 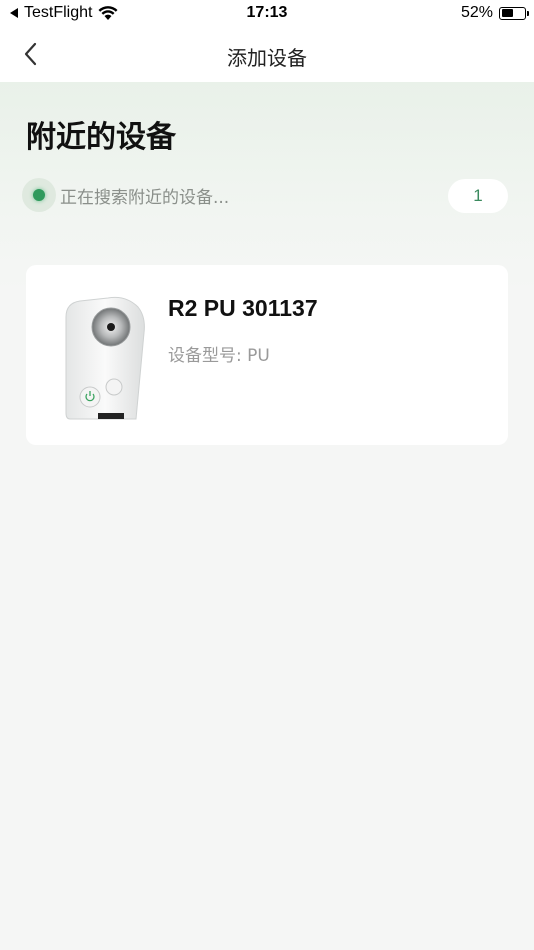 I want to click on status-bar: TestFlight 17:13 52%, so click(x=267, y=14).